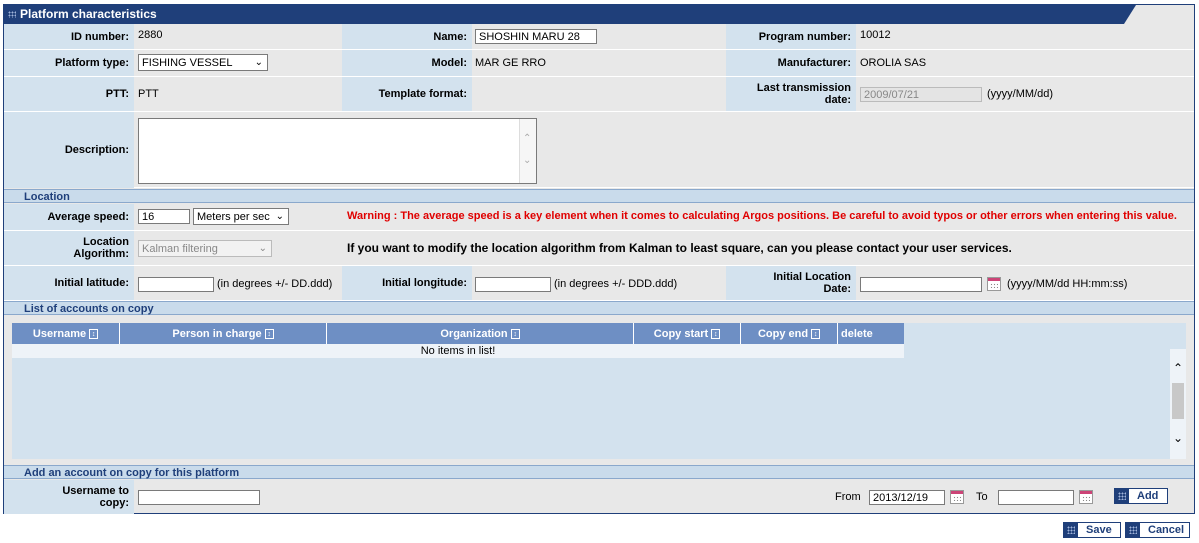 This screenshot has width=1199, height=543. What do you see at coordinates (921, 94) in the screenshot?
I see `last-transmission-date-input` at bounding box center [921, 94].